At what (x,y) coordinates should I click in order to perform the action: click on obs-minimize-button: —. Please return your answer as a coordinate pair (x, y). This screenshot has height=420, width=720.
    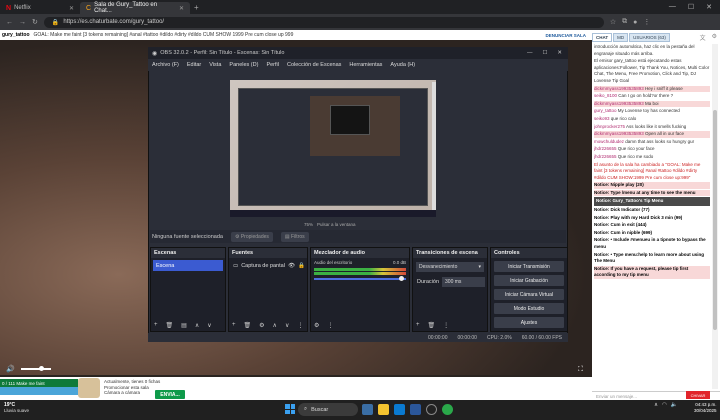
    Looking at the image, I should click on (530, 53).